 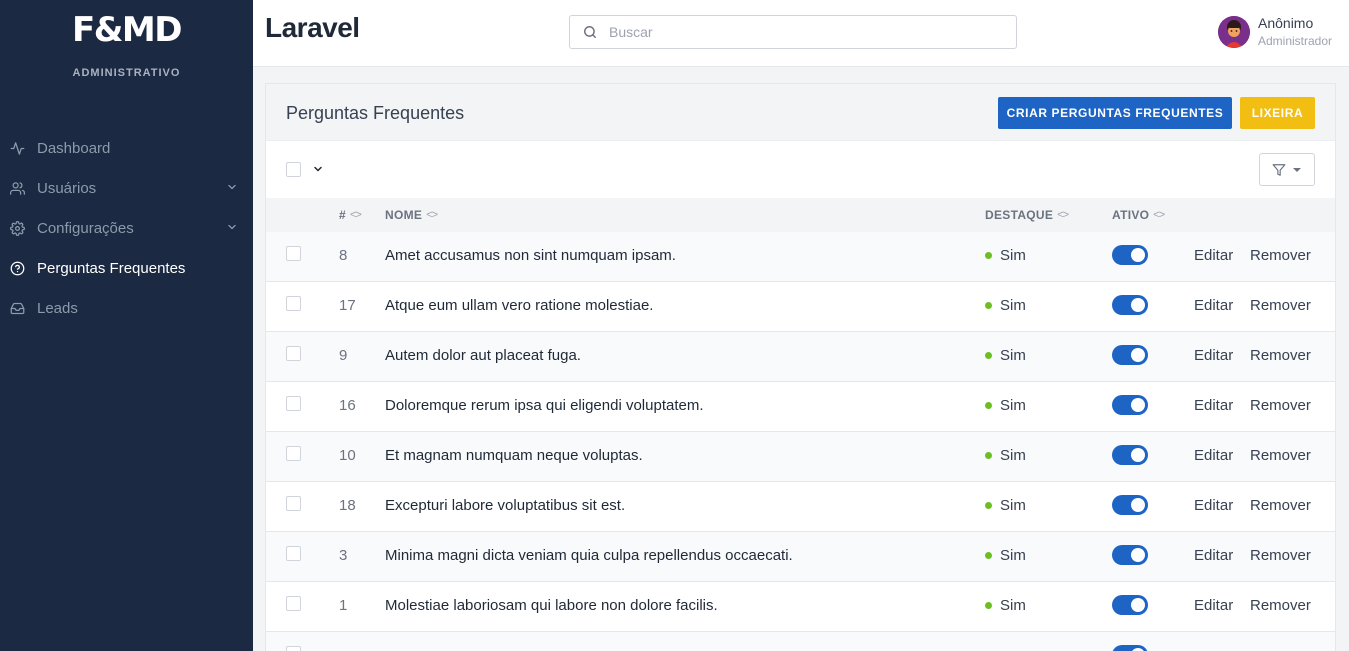 What do you see at coordinates (342, 215) in the screenshot?
I see `column-header-label: #` at bounding box center [342, 215].